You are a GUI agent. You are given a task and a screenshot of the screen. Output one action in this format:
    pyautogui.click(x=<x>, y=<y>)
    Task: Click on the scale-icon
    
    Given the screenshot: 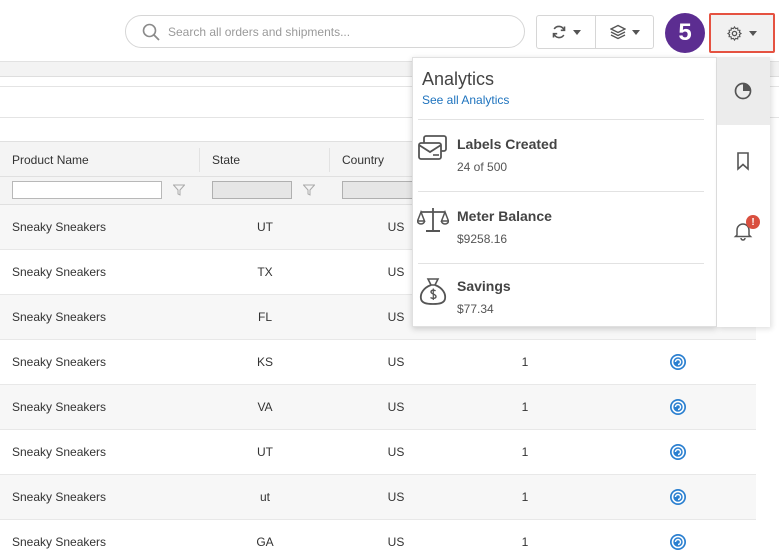 What is the action you would take?
    pyautogui.click(x=433, y=220)
    